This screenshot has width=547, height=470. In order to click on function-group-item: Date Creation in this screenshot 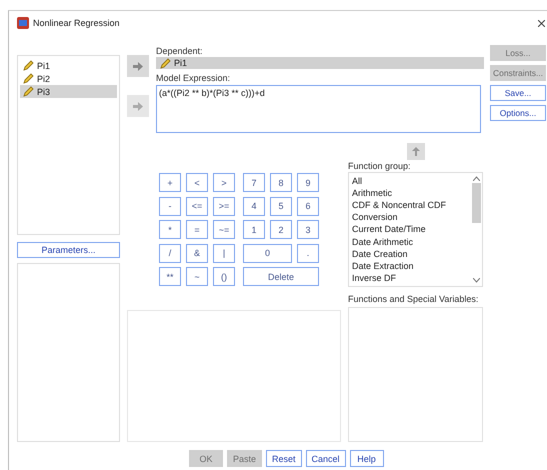, I will do `click(410, 254)`.